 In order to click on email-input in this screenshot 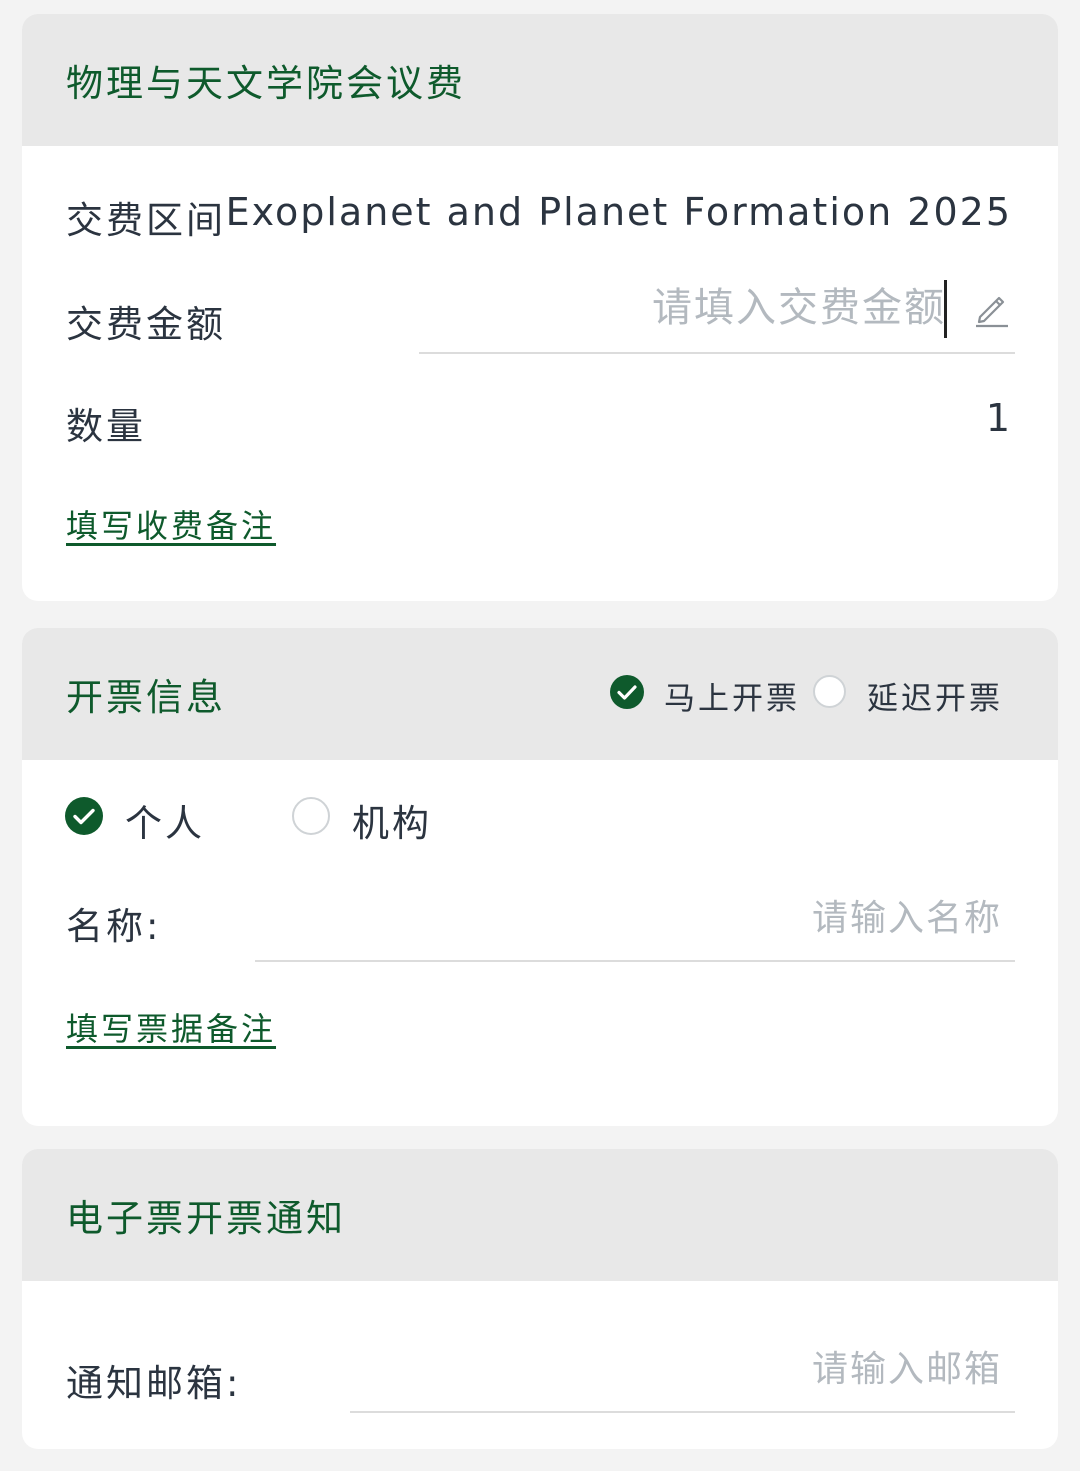, I will do `click(722, 1369)`.